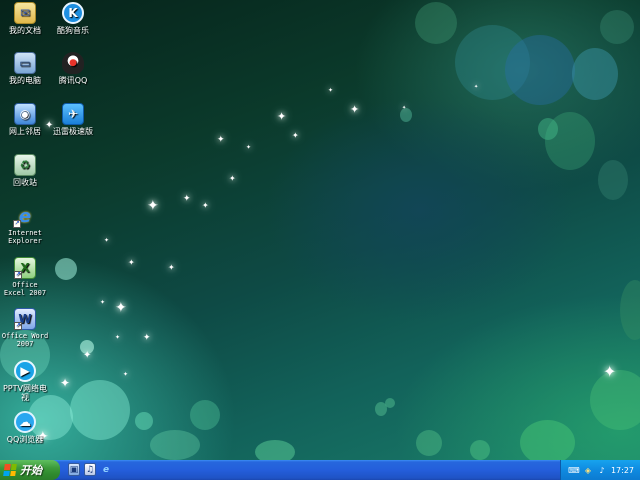 Image resolution: width=640 pixels, height=480 pixels. Describe the element at coordinates (73, 30) in the screenshot. I see `desktop-icon-label: 酷狗音乐` at that location.